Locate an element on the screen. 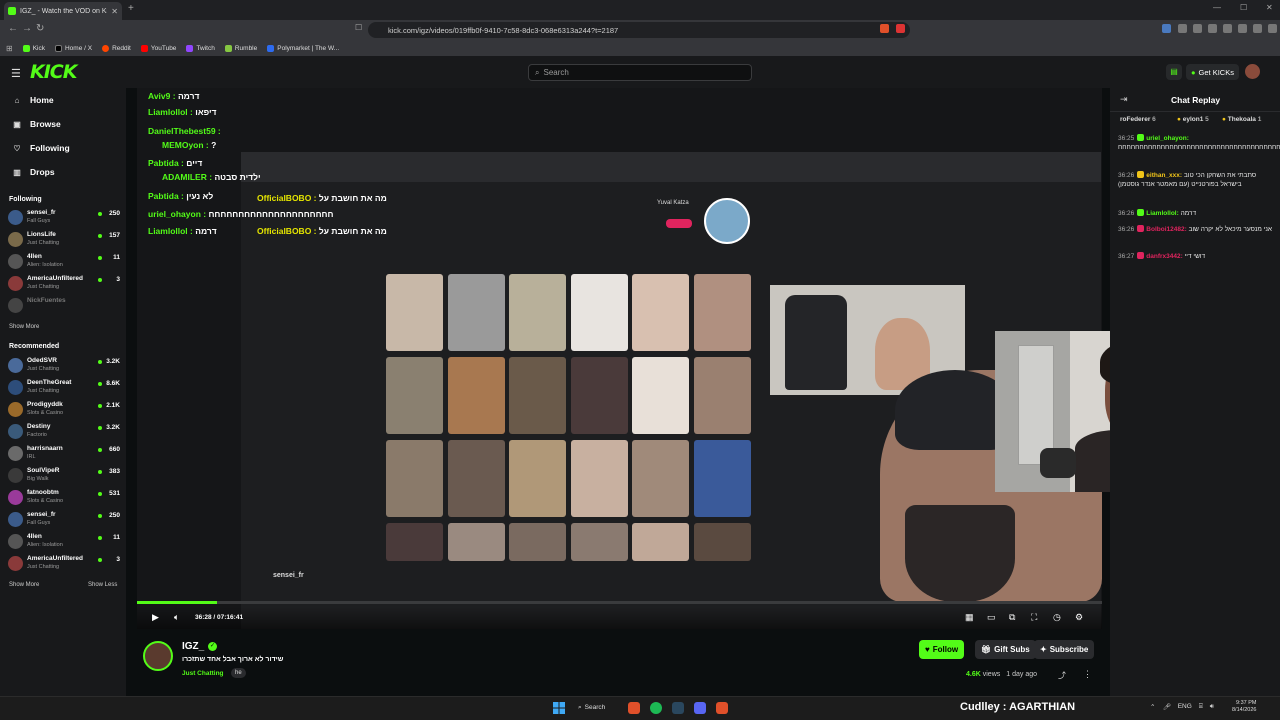 The width and height of the screenshot is (1280, 720). wallet-icon is located at coordinates (1227, 28).